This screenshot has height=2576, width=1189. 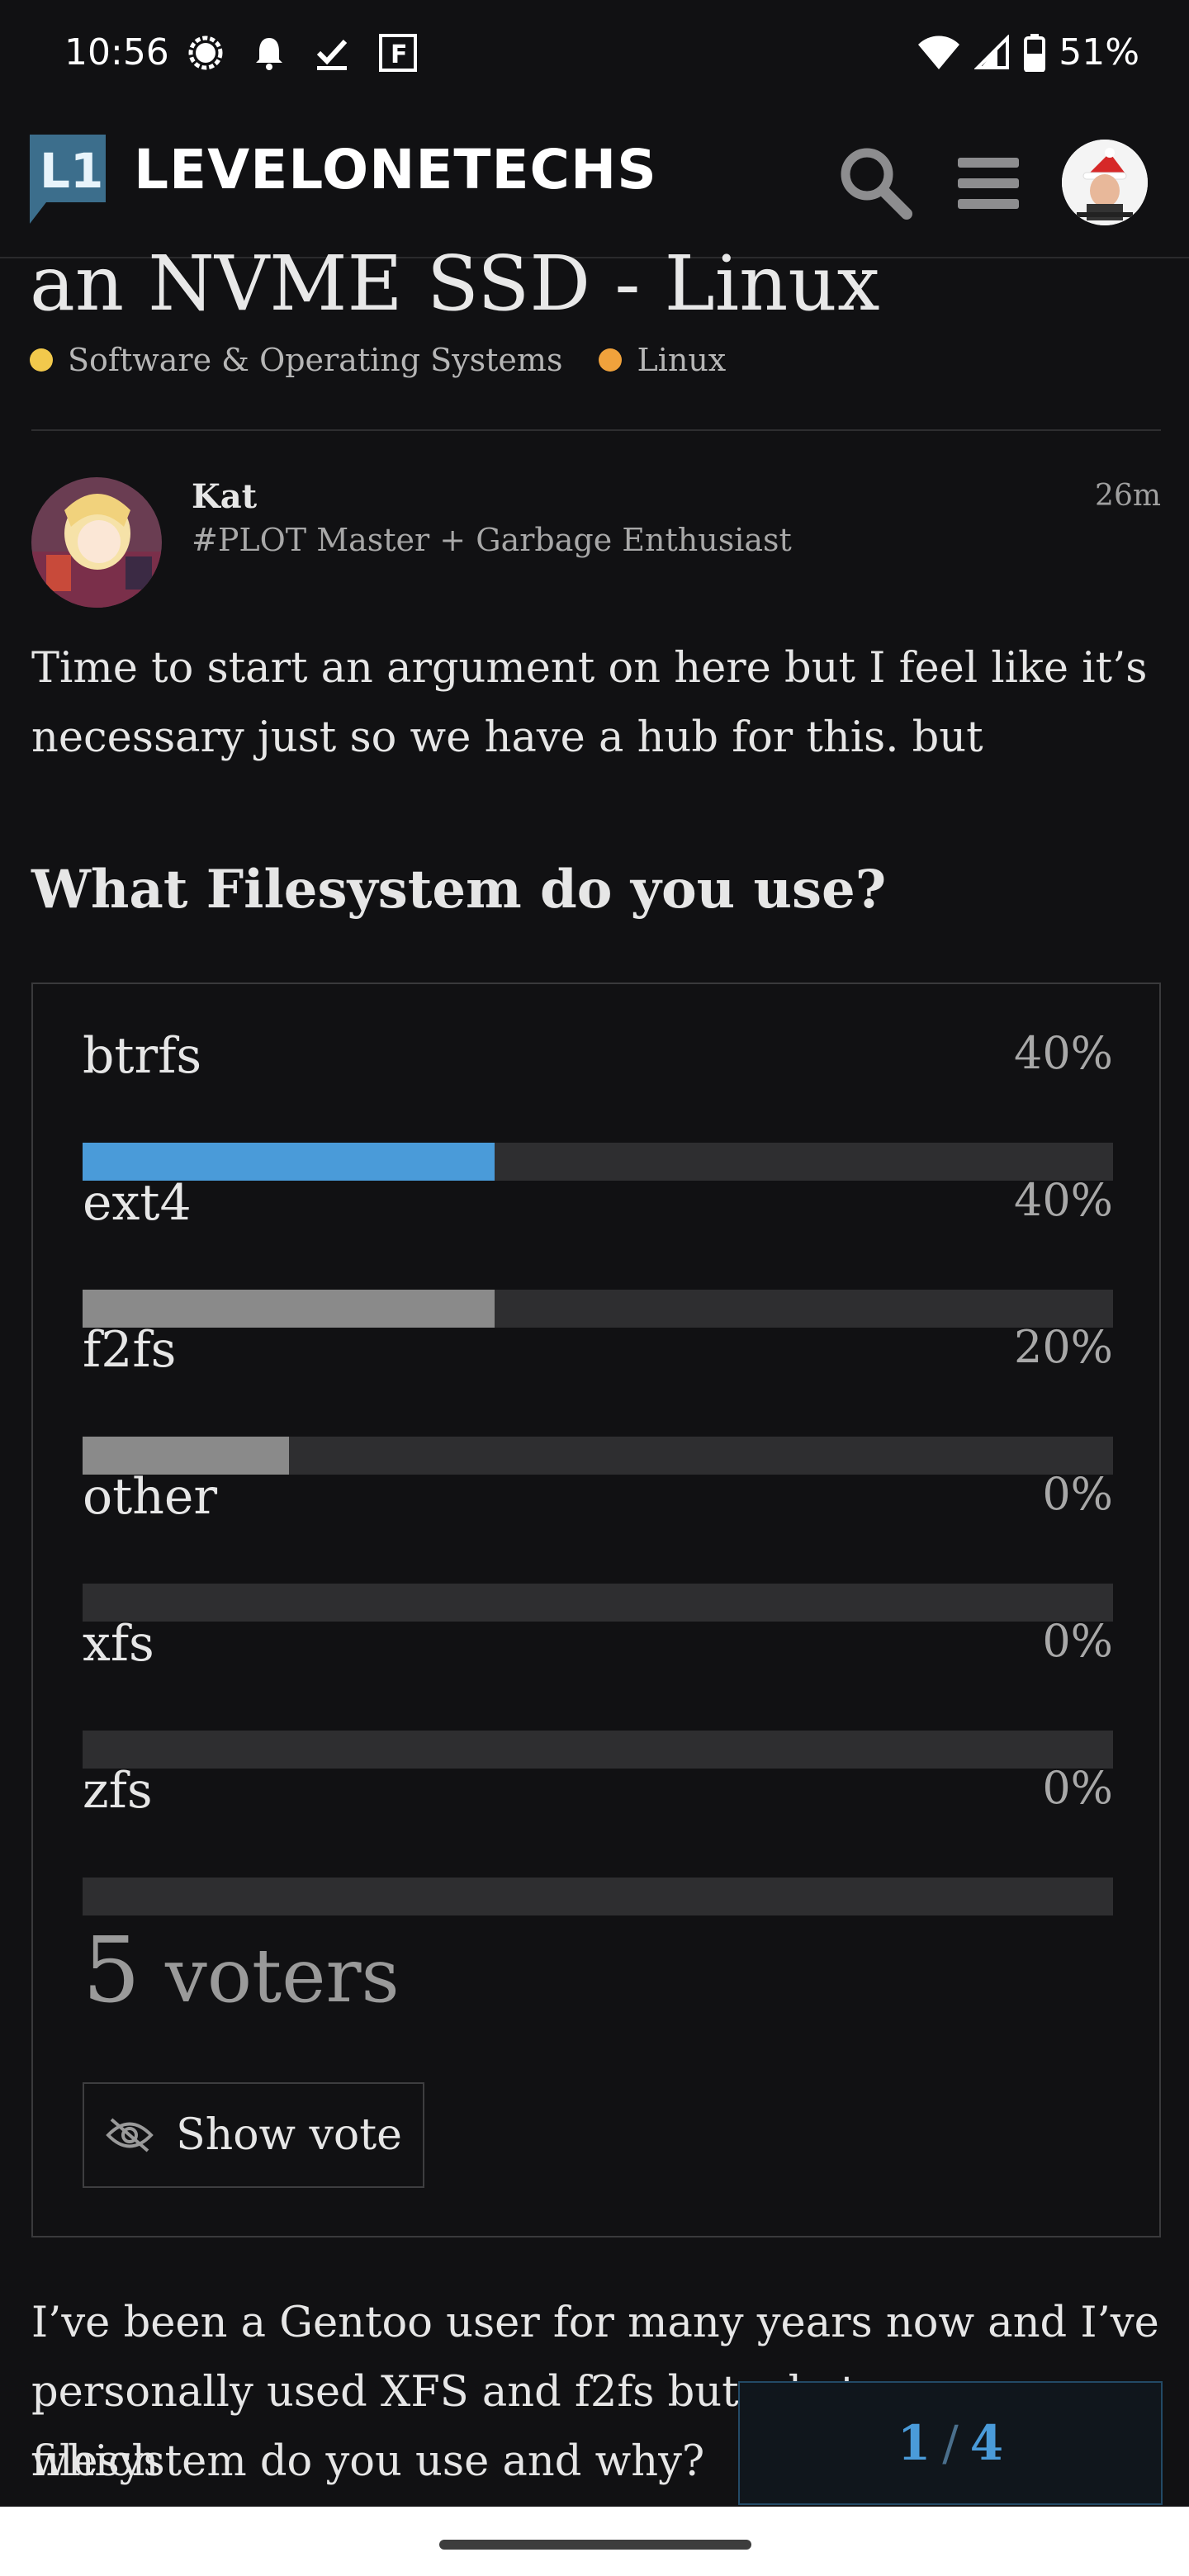 What do you see at coordinates (595, 2545) in the screenshot?
I see `home-indicator` at bounding box center [595, 2545].